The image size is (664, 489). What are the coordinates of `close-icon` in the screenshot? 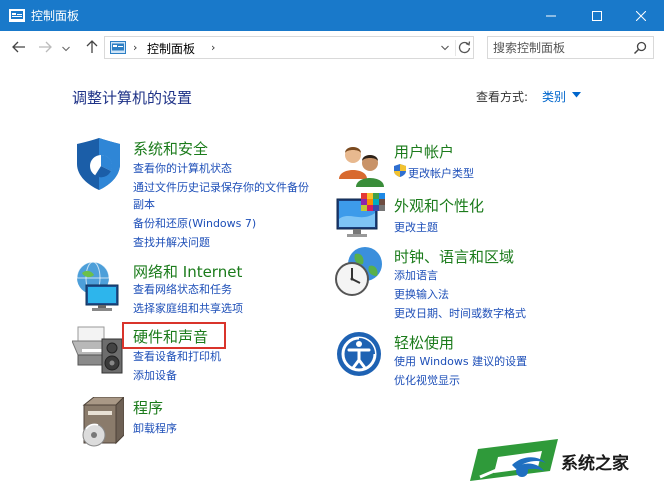 It's located at (641, 15).